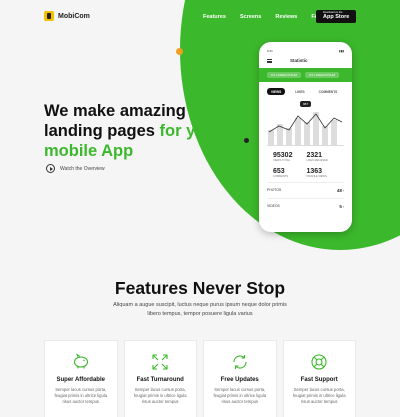 The image size is (400, 417). I want to click on stat-number: 1363, so click(314, 171).